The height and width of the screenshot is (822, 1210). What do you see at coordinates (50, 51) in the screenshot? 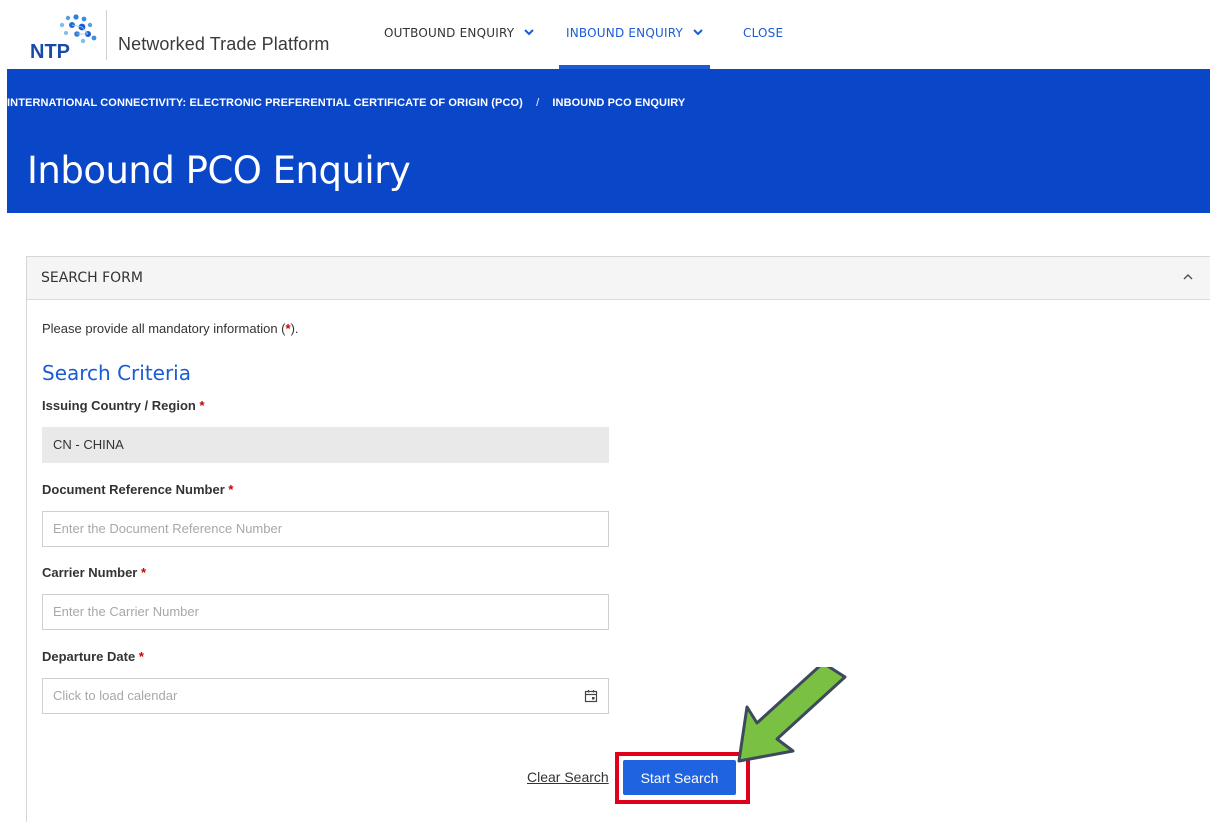
I see `svg-text: NTP` at bounding box center [50, 51].